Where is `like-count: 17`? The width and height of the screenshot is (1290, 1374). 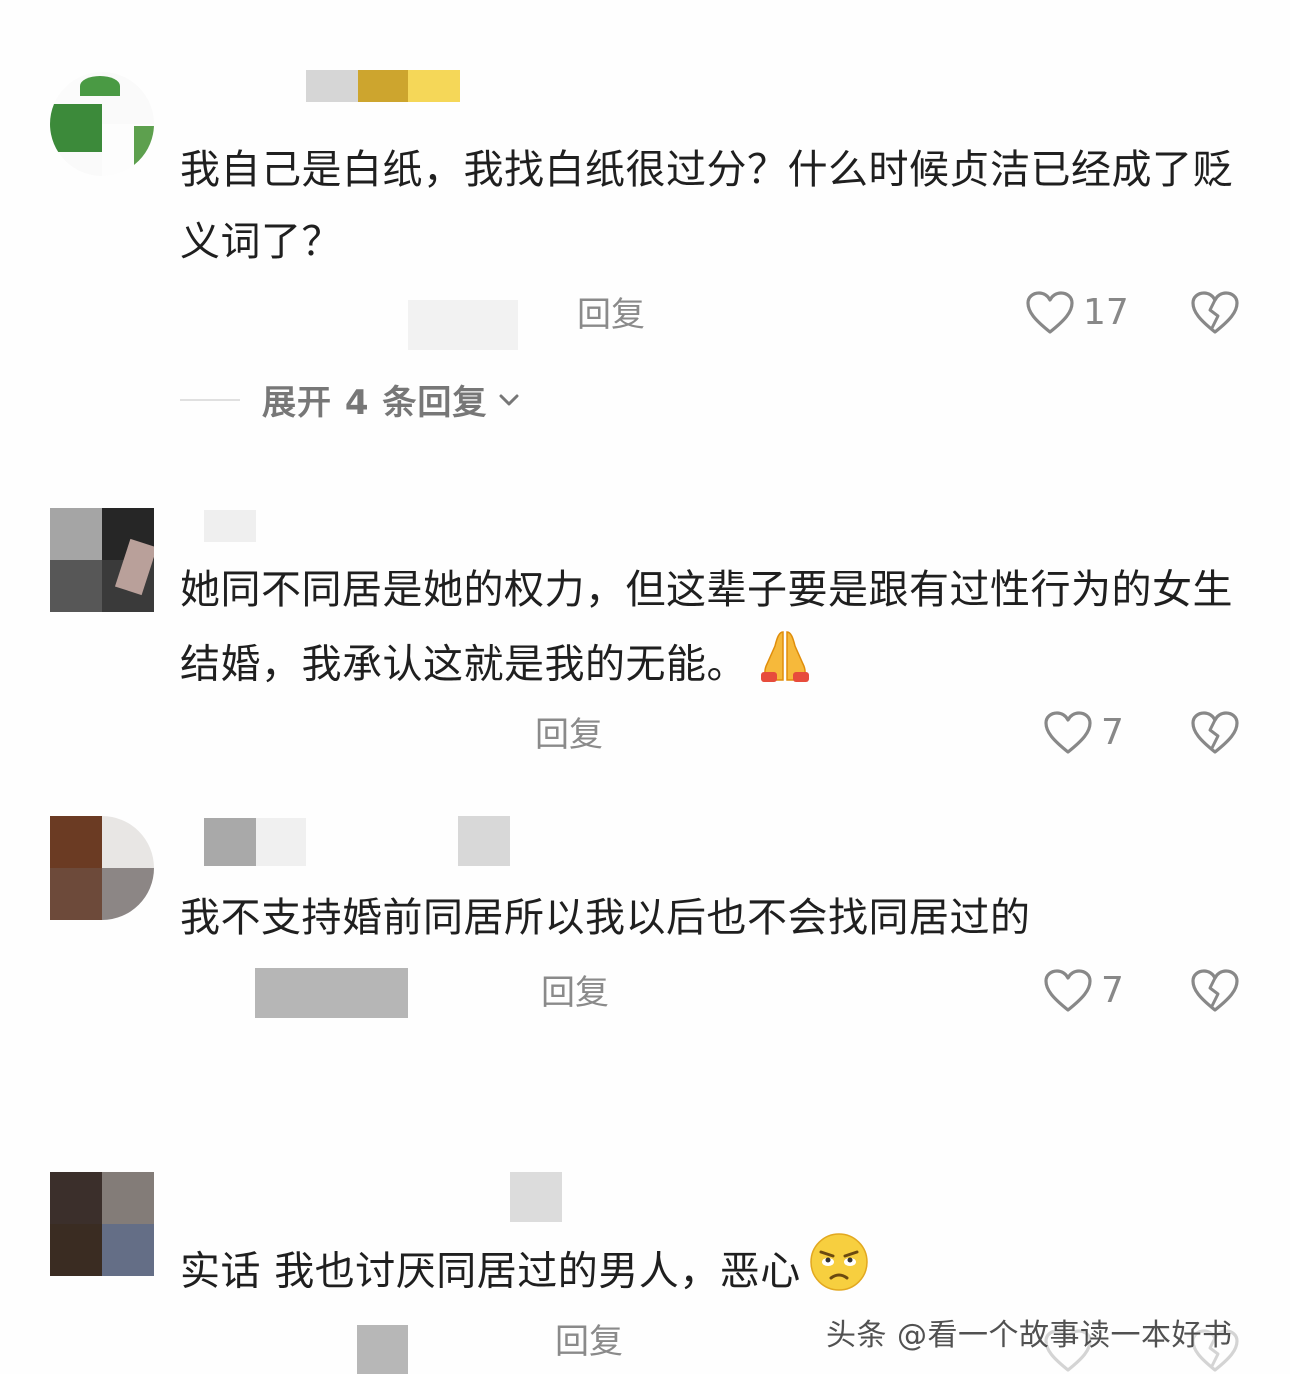
like-count: 17 is located at coordinates (1106, 312).